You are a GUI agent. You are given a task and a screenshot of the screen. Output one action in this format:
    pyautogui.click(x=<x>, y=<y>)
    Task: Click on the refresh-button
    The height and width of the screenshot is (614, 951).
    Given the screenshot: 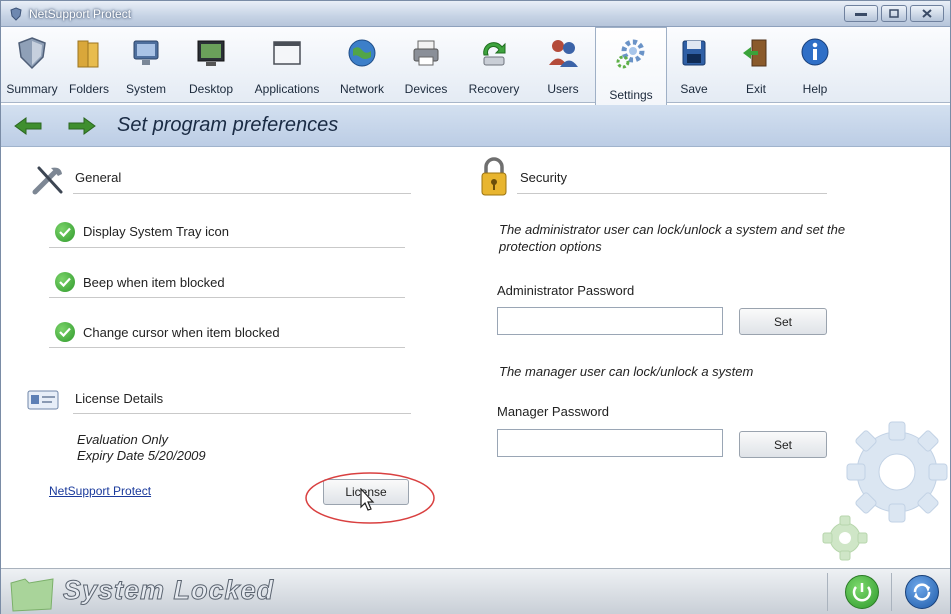 What is the action you would take?
    pyautogui.click(x=922, y=592)
    